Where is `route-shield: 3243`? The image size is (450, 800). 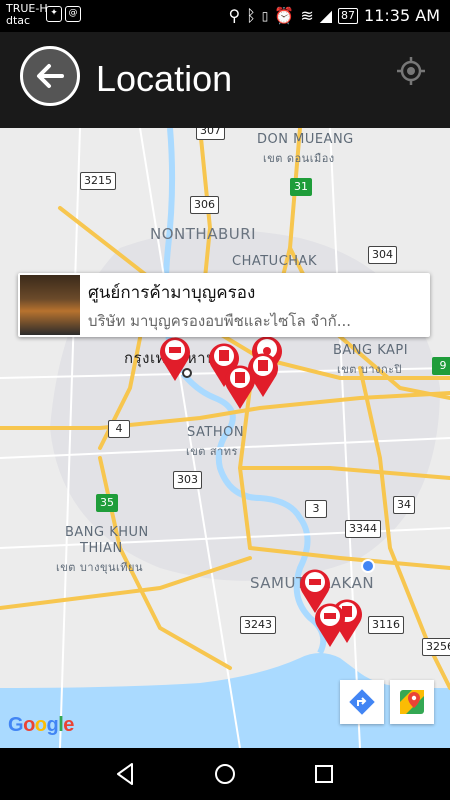 route-shield: 3243 is located at coordinates (258, 625).